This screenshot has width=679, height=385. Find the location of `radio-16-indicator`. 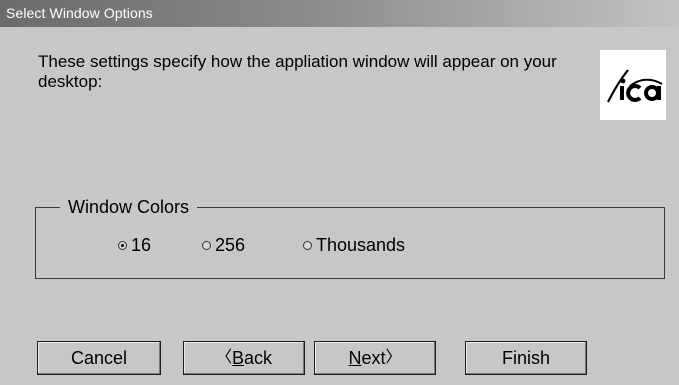

radio-16-indicator is located at coordinates (122, 245).